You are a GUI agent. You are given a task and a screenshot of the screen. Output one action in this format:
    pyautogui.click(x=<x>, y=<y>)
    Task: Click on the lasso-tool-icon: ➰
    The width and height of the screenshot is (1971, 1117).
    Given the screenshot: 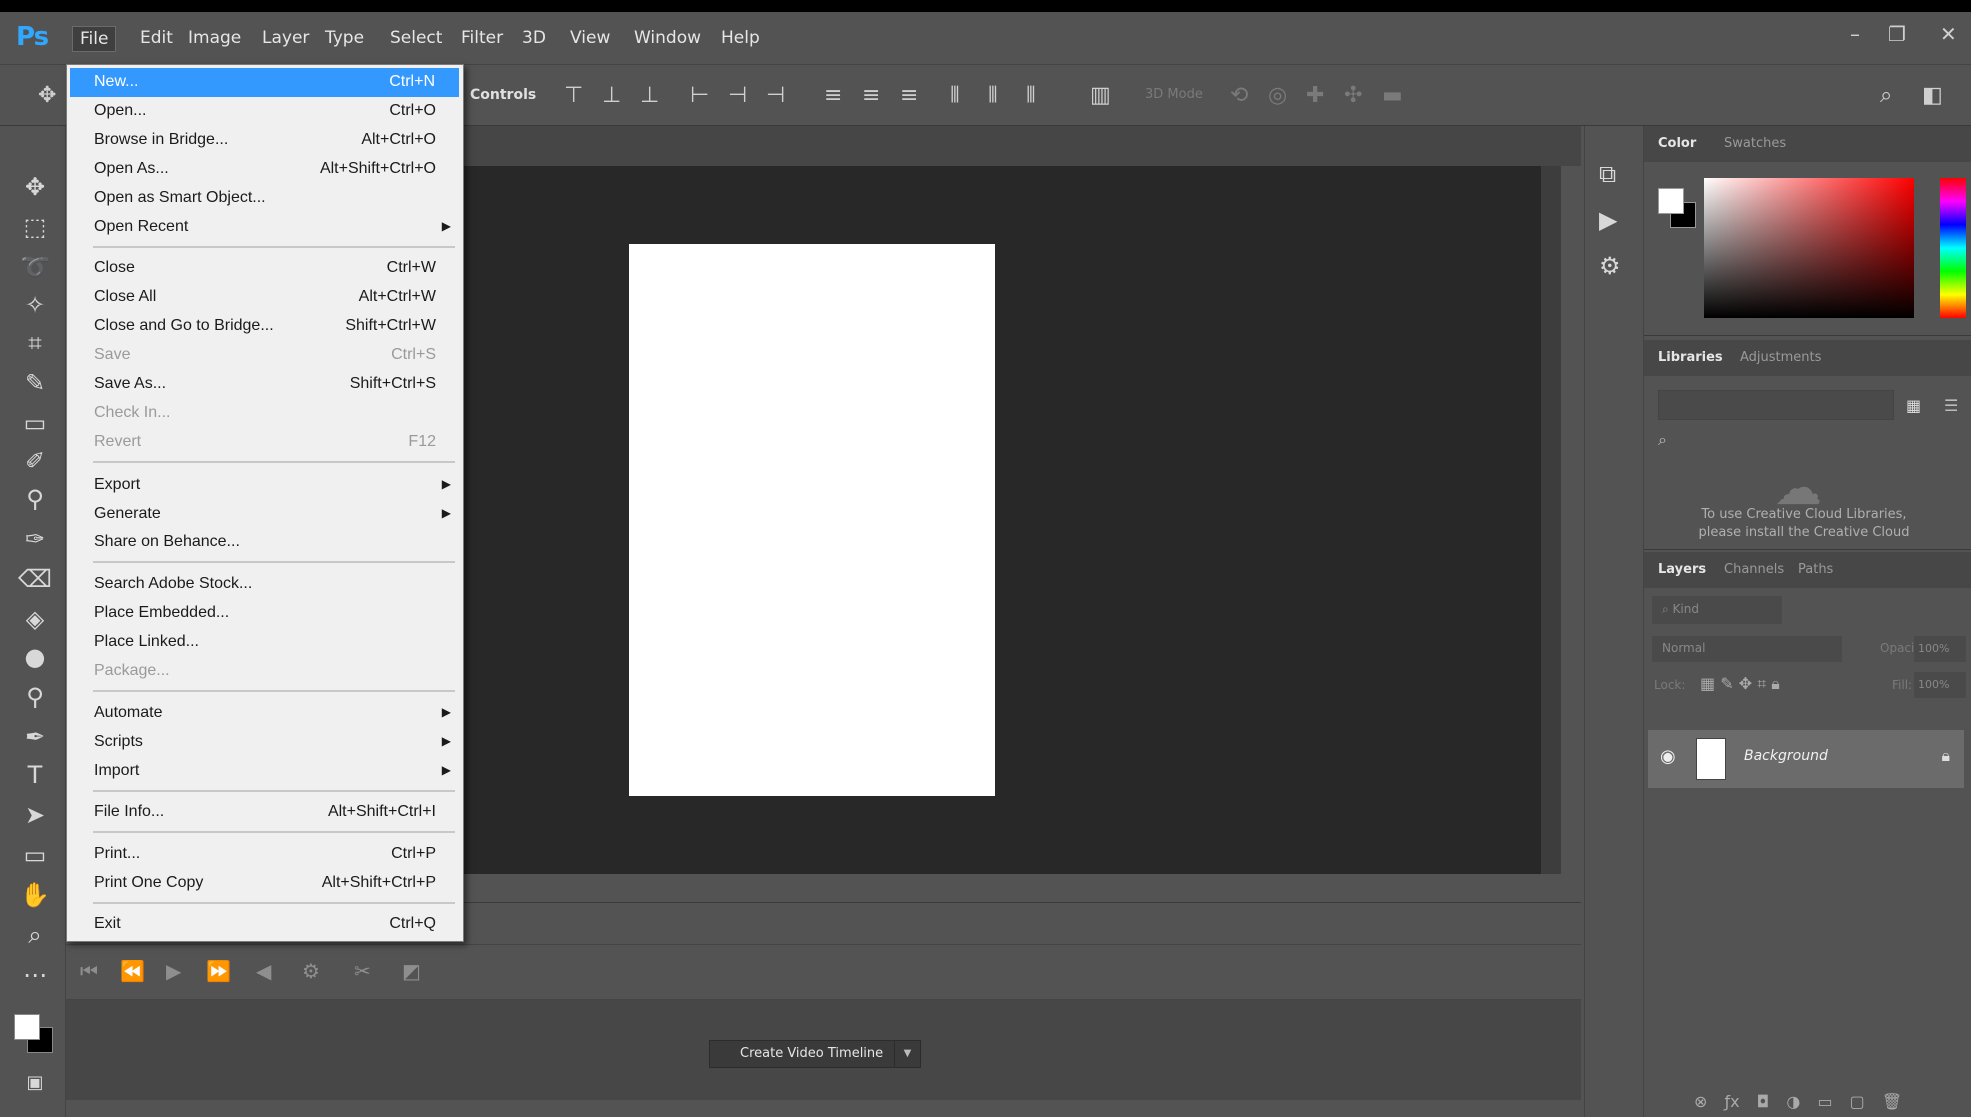 What is the action you would take?
    pyautogui.click(x=35, y=267)
    